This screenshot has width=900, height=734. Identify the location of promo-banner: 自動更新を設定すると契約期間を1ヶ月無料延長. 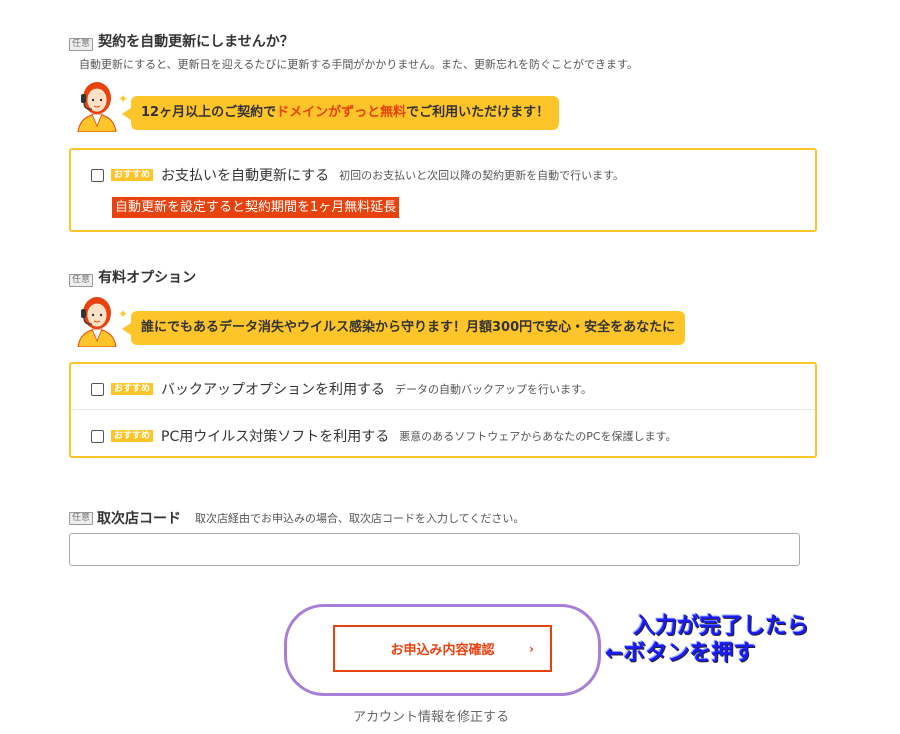
(256, 207).